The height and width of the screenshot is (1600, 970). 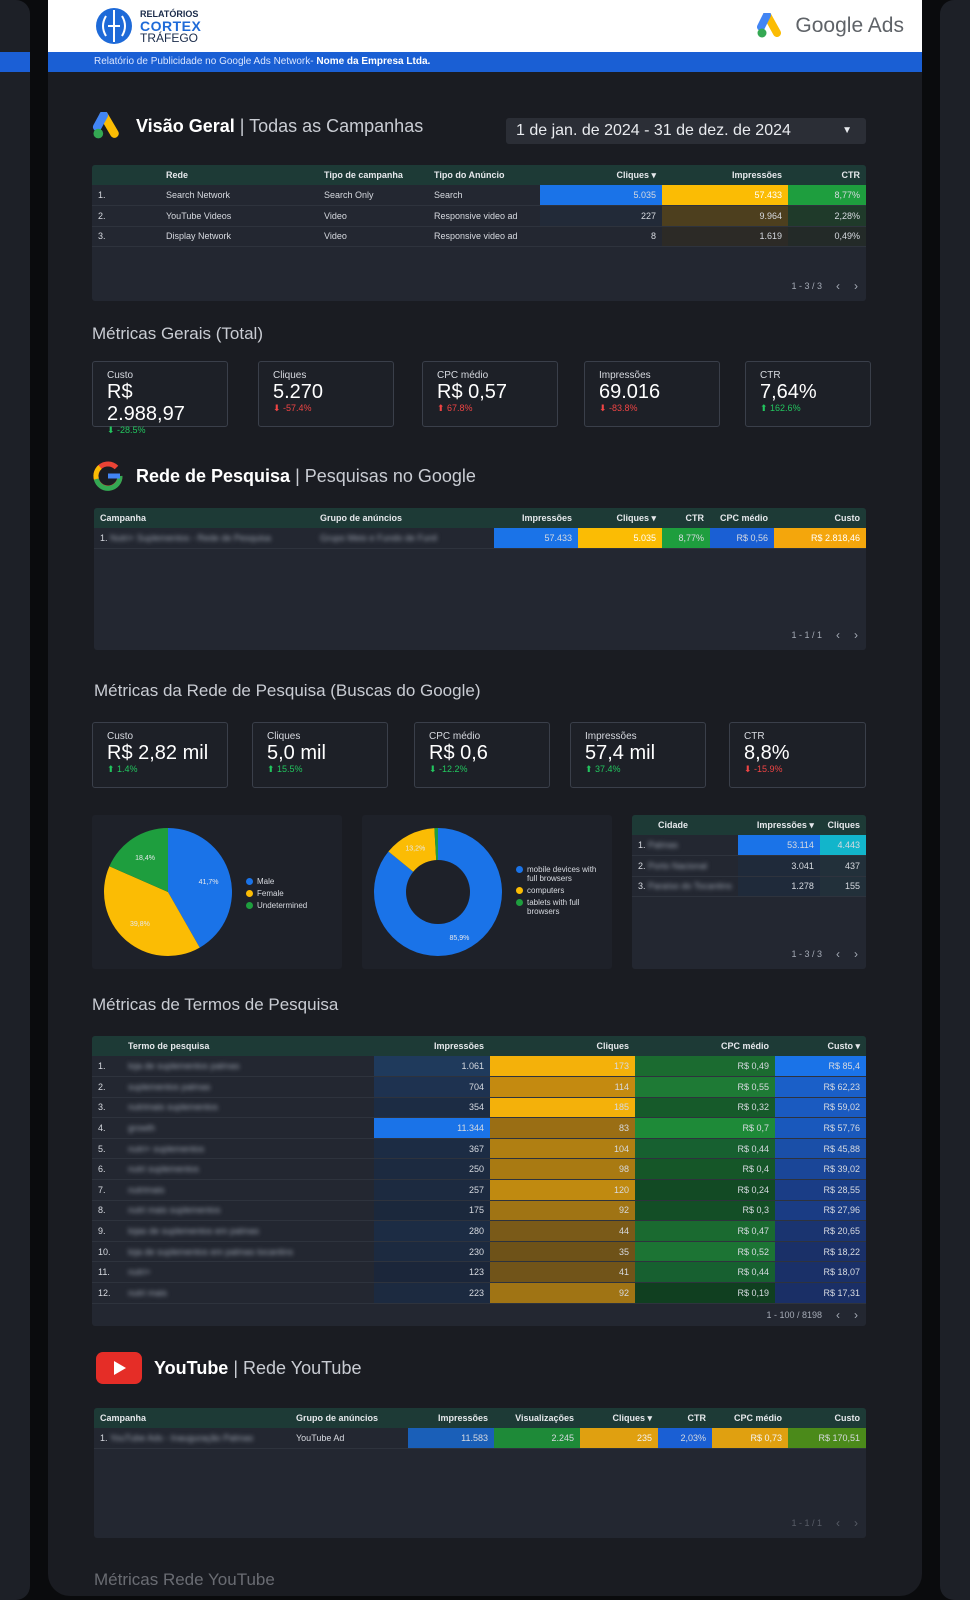 I want to click on row-index: 1., so click(x=102, y=1066).